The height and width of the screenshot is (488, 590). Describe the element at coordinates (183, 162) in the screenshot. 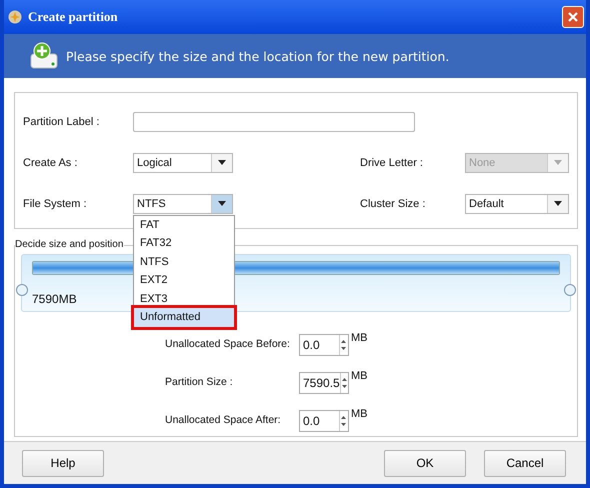

I see `create-as-dropdown: Logical` at that location.